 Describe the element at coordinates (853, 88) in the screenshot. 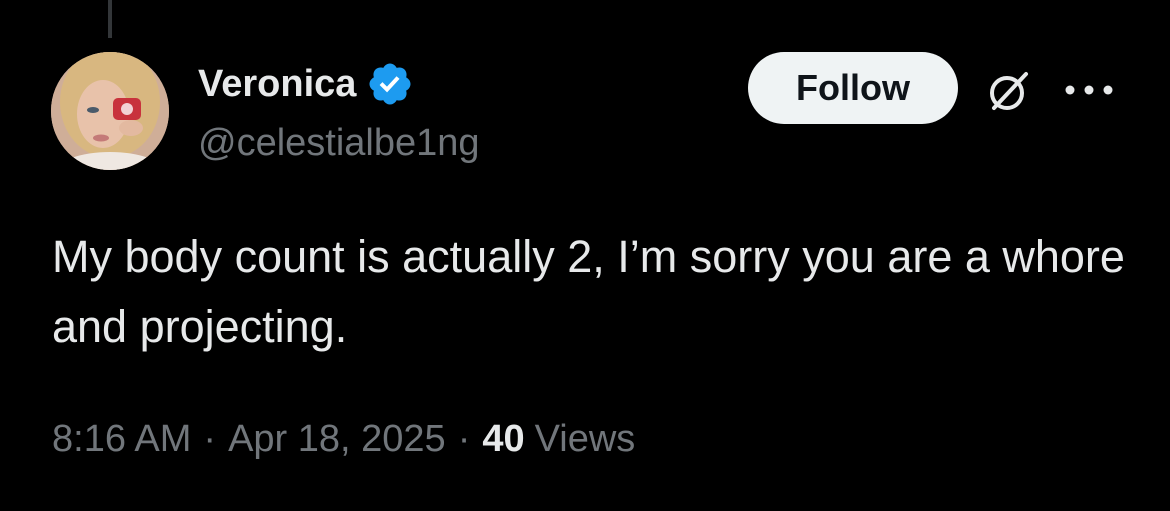

I see `follow-button: Follow` at that location.